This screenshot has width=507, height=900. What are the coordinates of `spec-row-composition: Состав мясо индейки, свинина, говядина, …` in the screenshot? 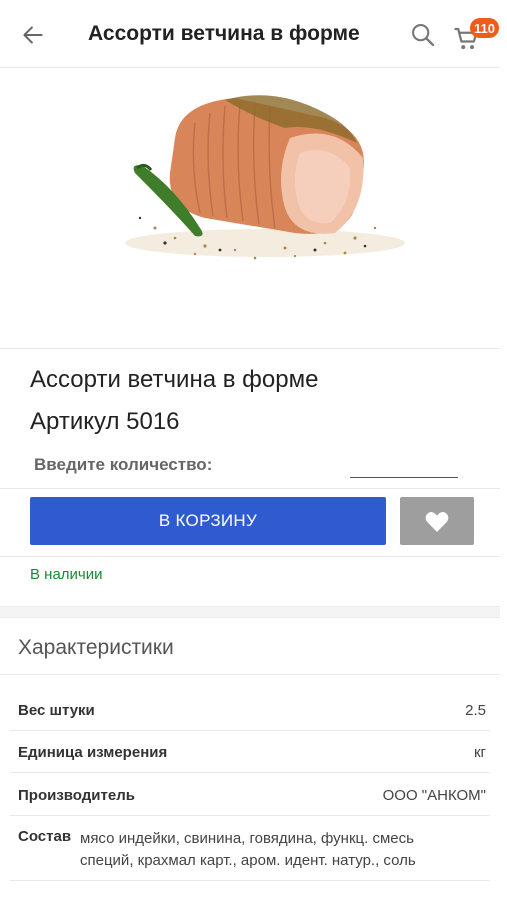 It's located at (250, 853).